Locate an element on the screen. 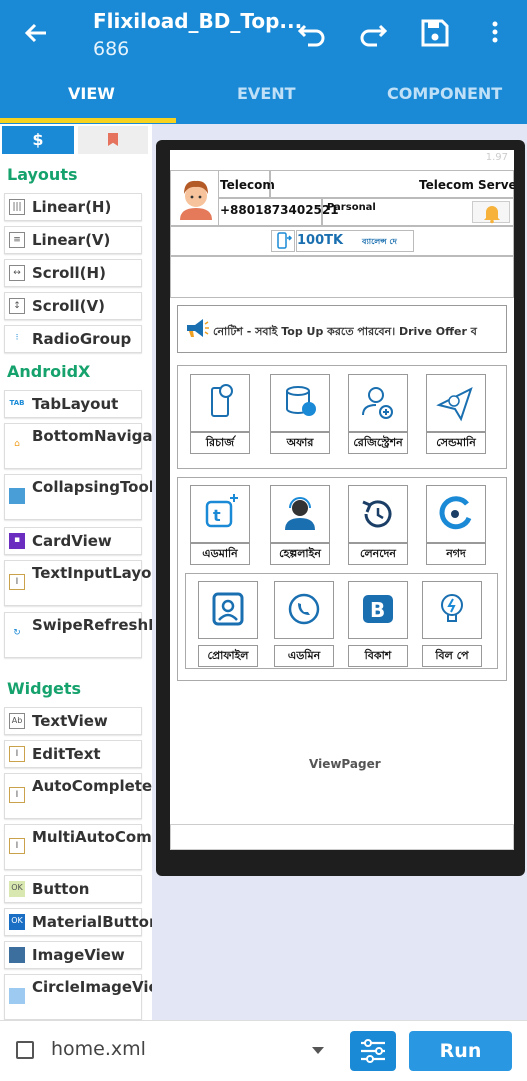 This screenshot has height=1081, width=527. offer-tile is located at coordinates (300, 403).